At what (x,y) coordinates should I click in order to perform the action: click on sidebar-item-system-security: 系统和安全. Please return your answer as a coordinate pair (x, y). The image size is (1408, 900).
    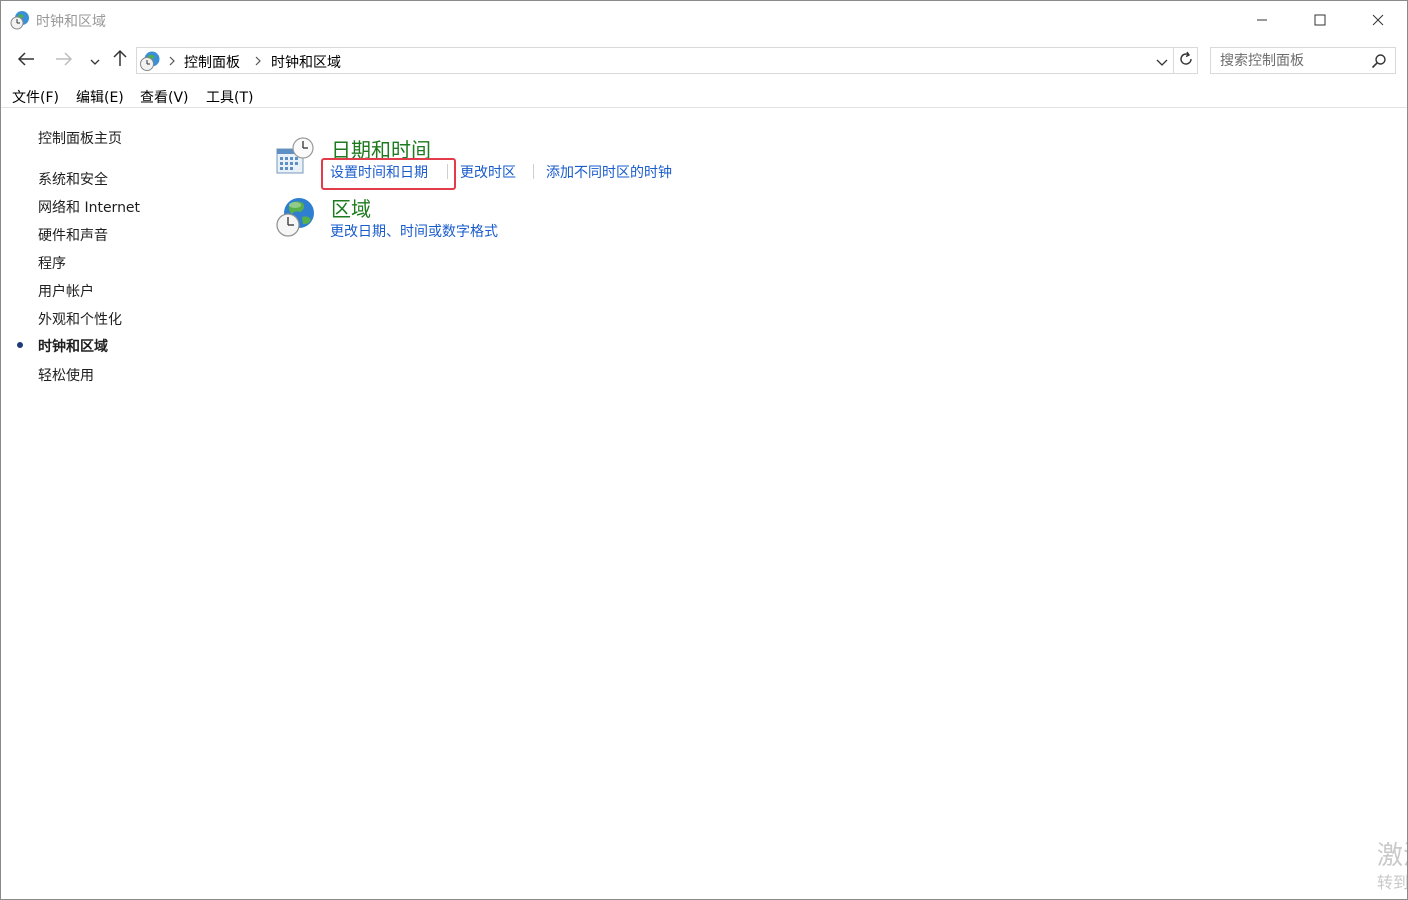
    Looking at the image, I should click on (73, 179).